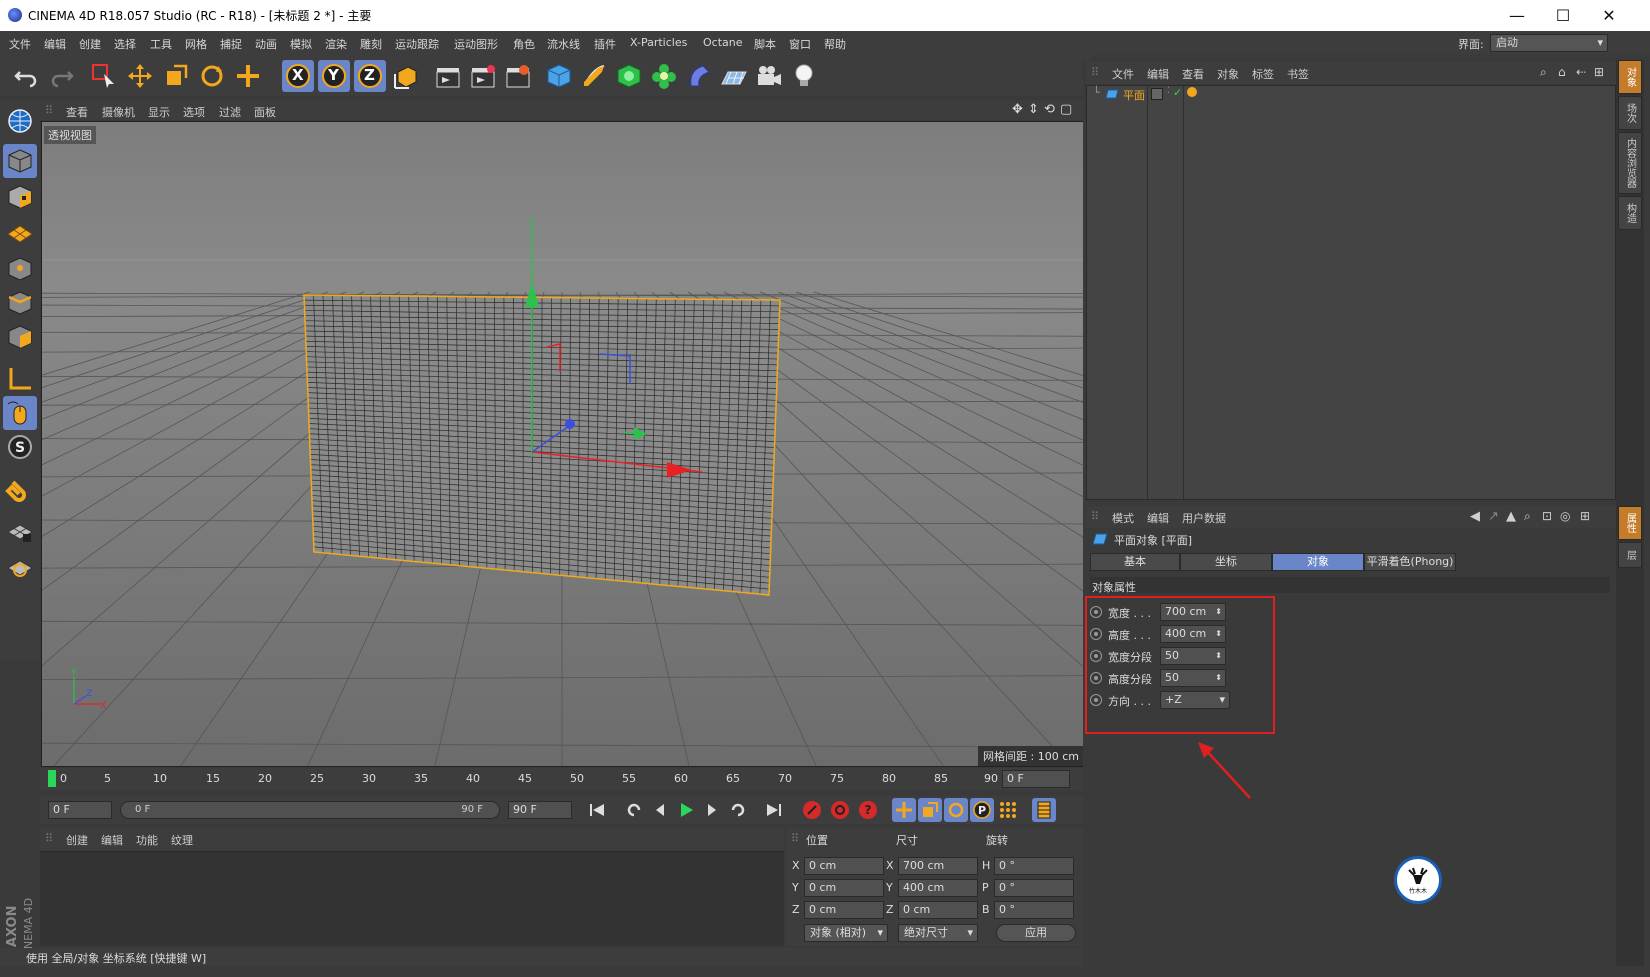 Image resolution: width=1650 pixels, height=977 pixels. What do you see at coordinates (1123, 518) in the screenshot?
I see `attribute-menu-mode: 模式` at bounding box center [1123, 518].